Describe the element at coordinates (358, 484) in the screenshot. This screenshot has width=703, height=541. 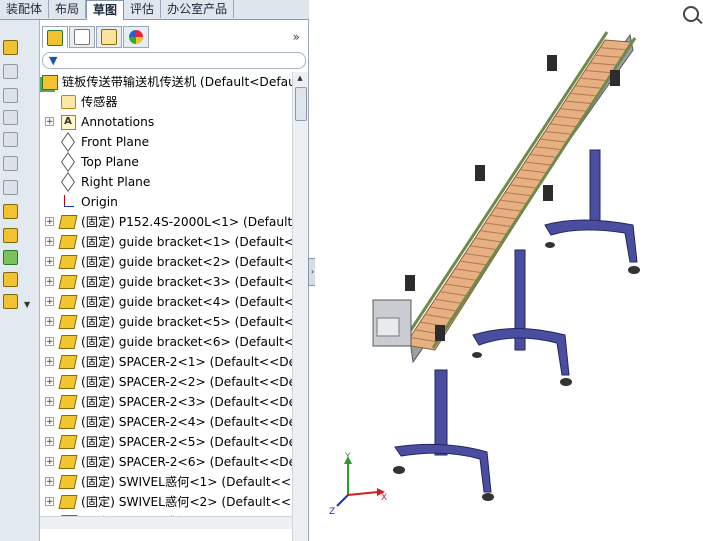
I see `orientation-triad: Y X Z` at that location.